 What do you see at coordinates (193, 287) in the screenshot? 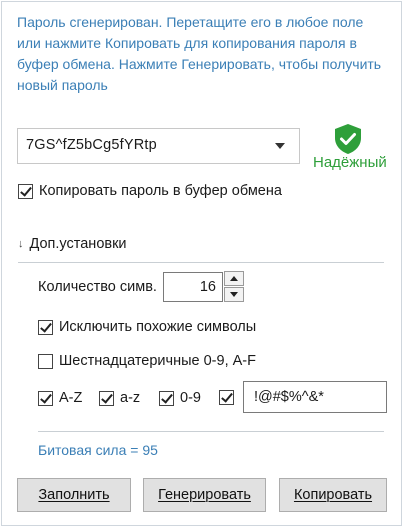
I see `char-count-input: 16` at bounding box center [193, 287].